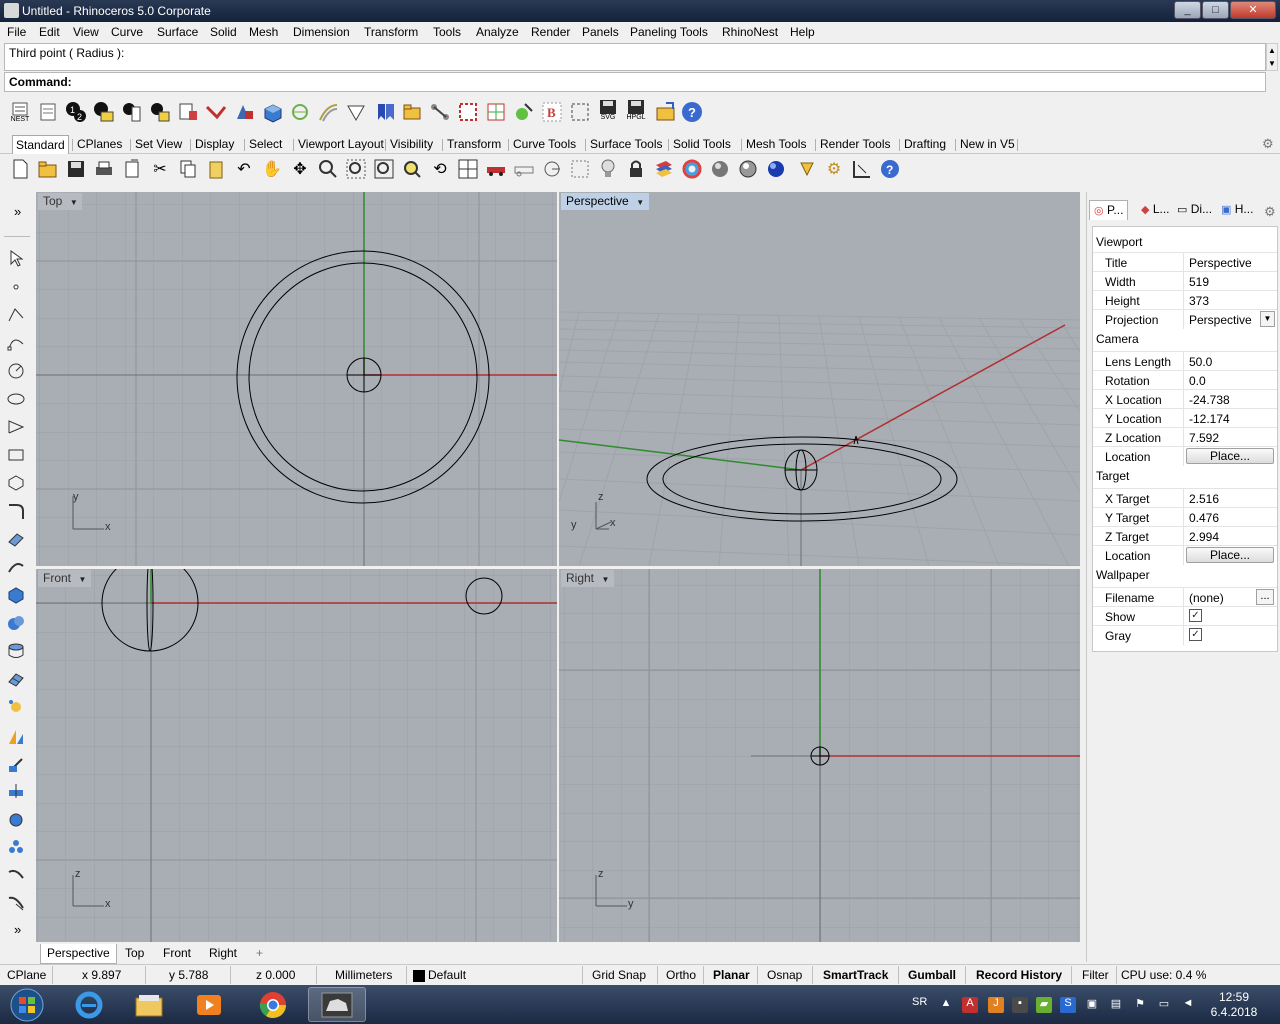 The height and width of the screenshot is (1024, 1280). What do you see at coordinates (300, 169) in the screenshot?
I see `move-icon: ✥` at bounding box center [300, 169].